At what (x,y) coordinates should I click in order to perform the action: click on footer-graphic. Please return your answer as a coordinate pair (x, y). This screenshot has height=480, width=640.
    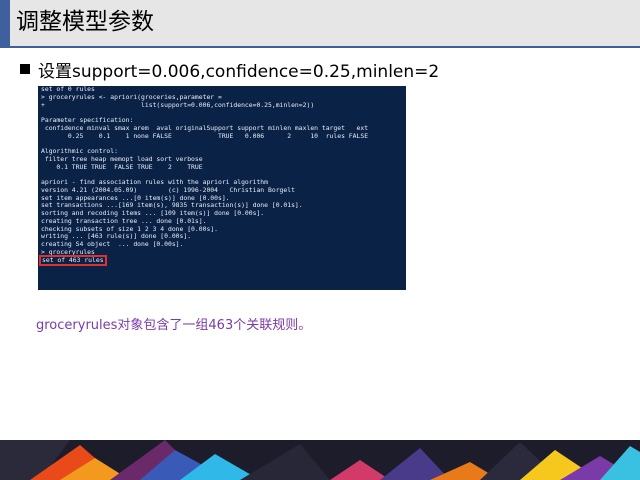
    Looking at the image, I should click on (320, 460).